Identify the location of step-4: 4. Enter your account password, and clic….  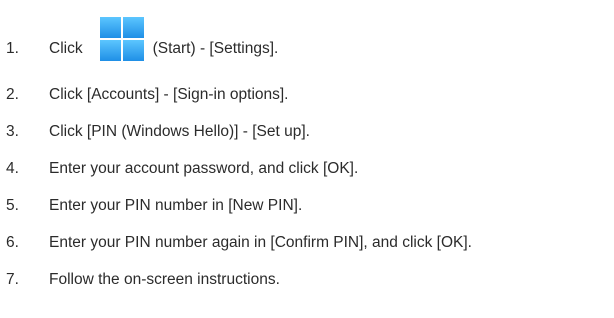
(179, 169).